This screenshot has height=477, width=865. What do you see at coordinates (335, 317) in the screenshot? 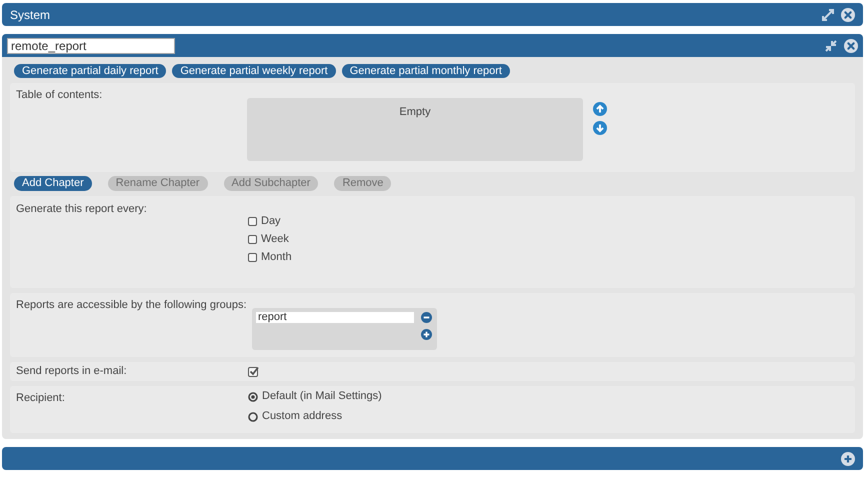
I see `group-field: report` at bounding box center [335, 317].